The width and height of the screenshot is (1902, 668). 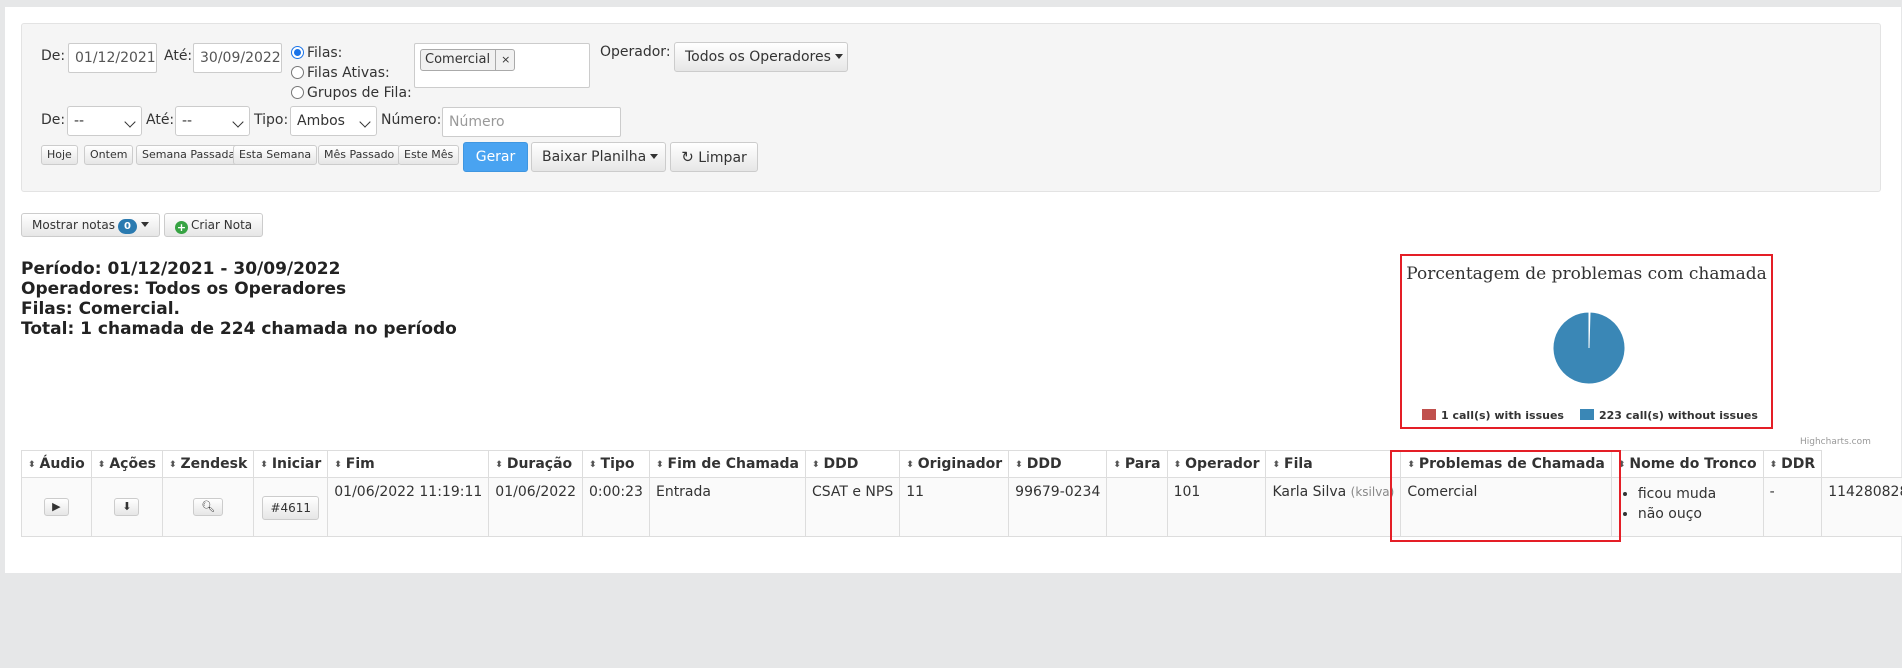 I want to click on plus-circle-icon: +, so click(x=181, y=227).